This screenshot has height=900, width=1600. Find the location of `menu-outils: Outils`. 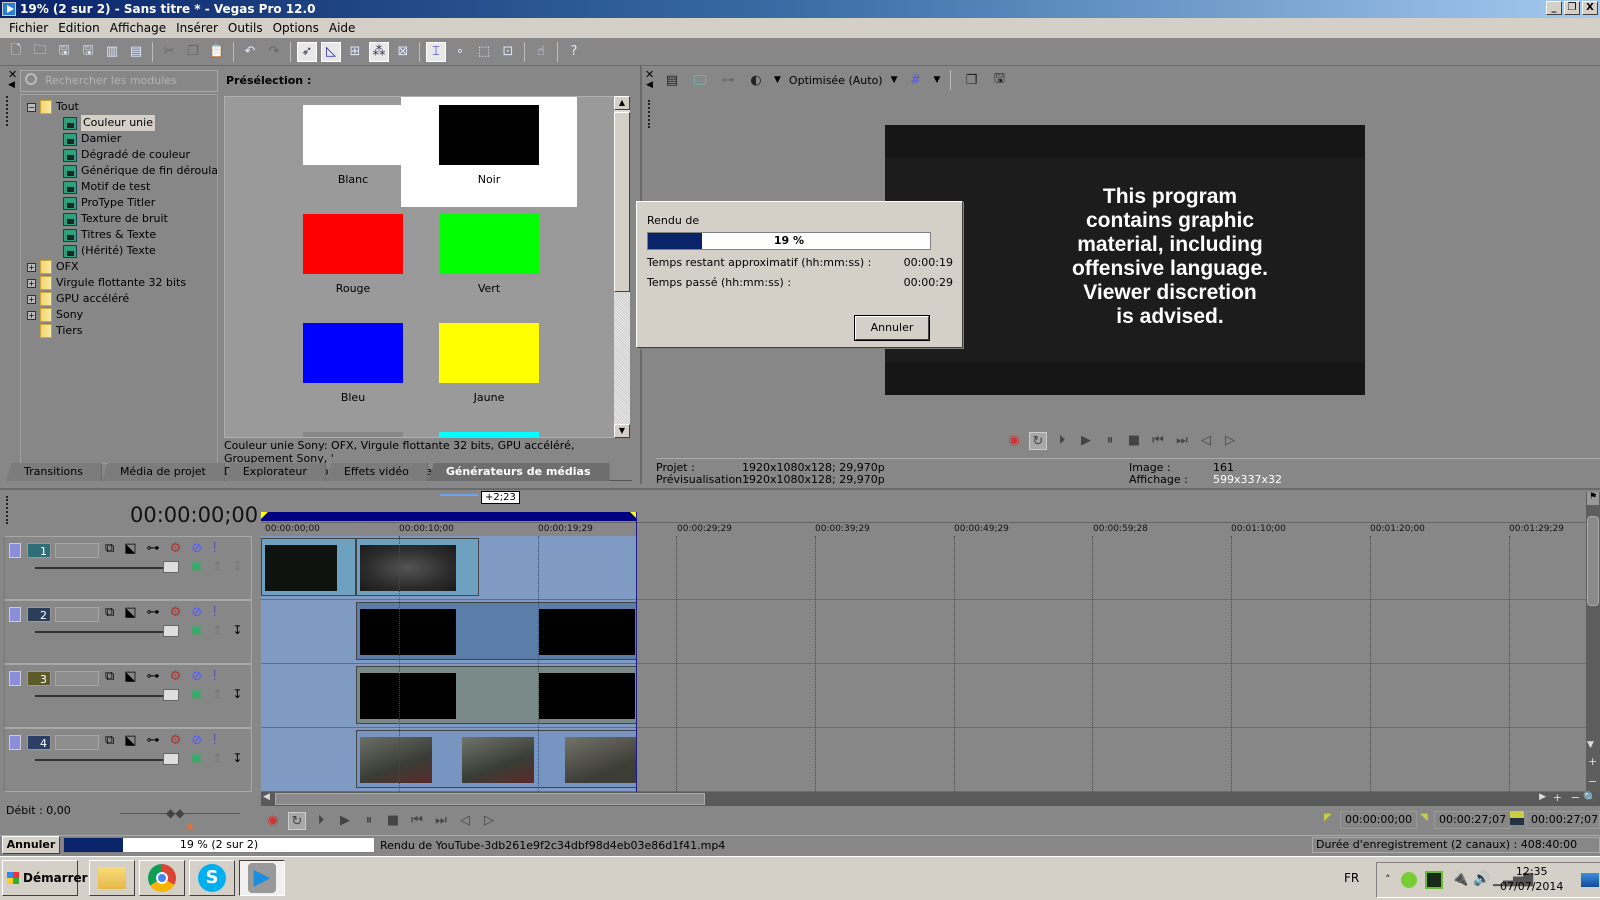

menu-outils: Outils is located at coordinates (245, 28).